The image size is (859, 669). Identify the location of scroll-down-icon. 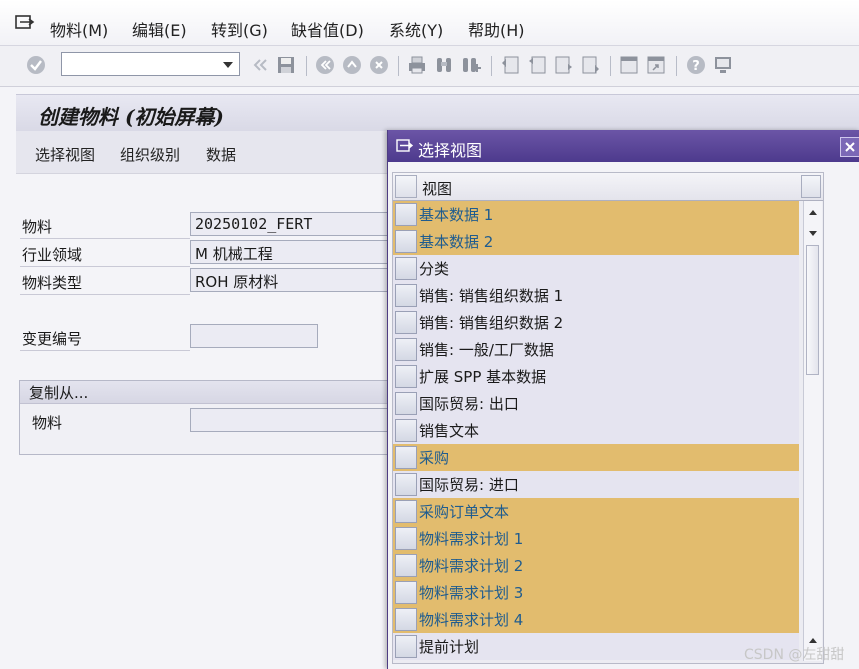
(813, 234).